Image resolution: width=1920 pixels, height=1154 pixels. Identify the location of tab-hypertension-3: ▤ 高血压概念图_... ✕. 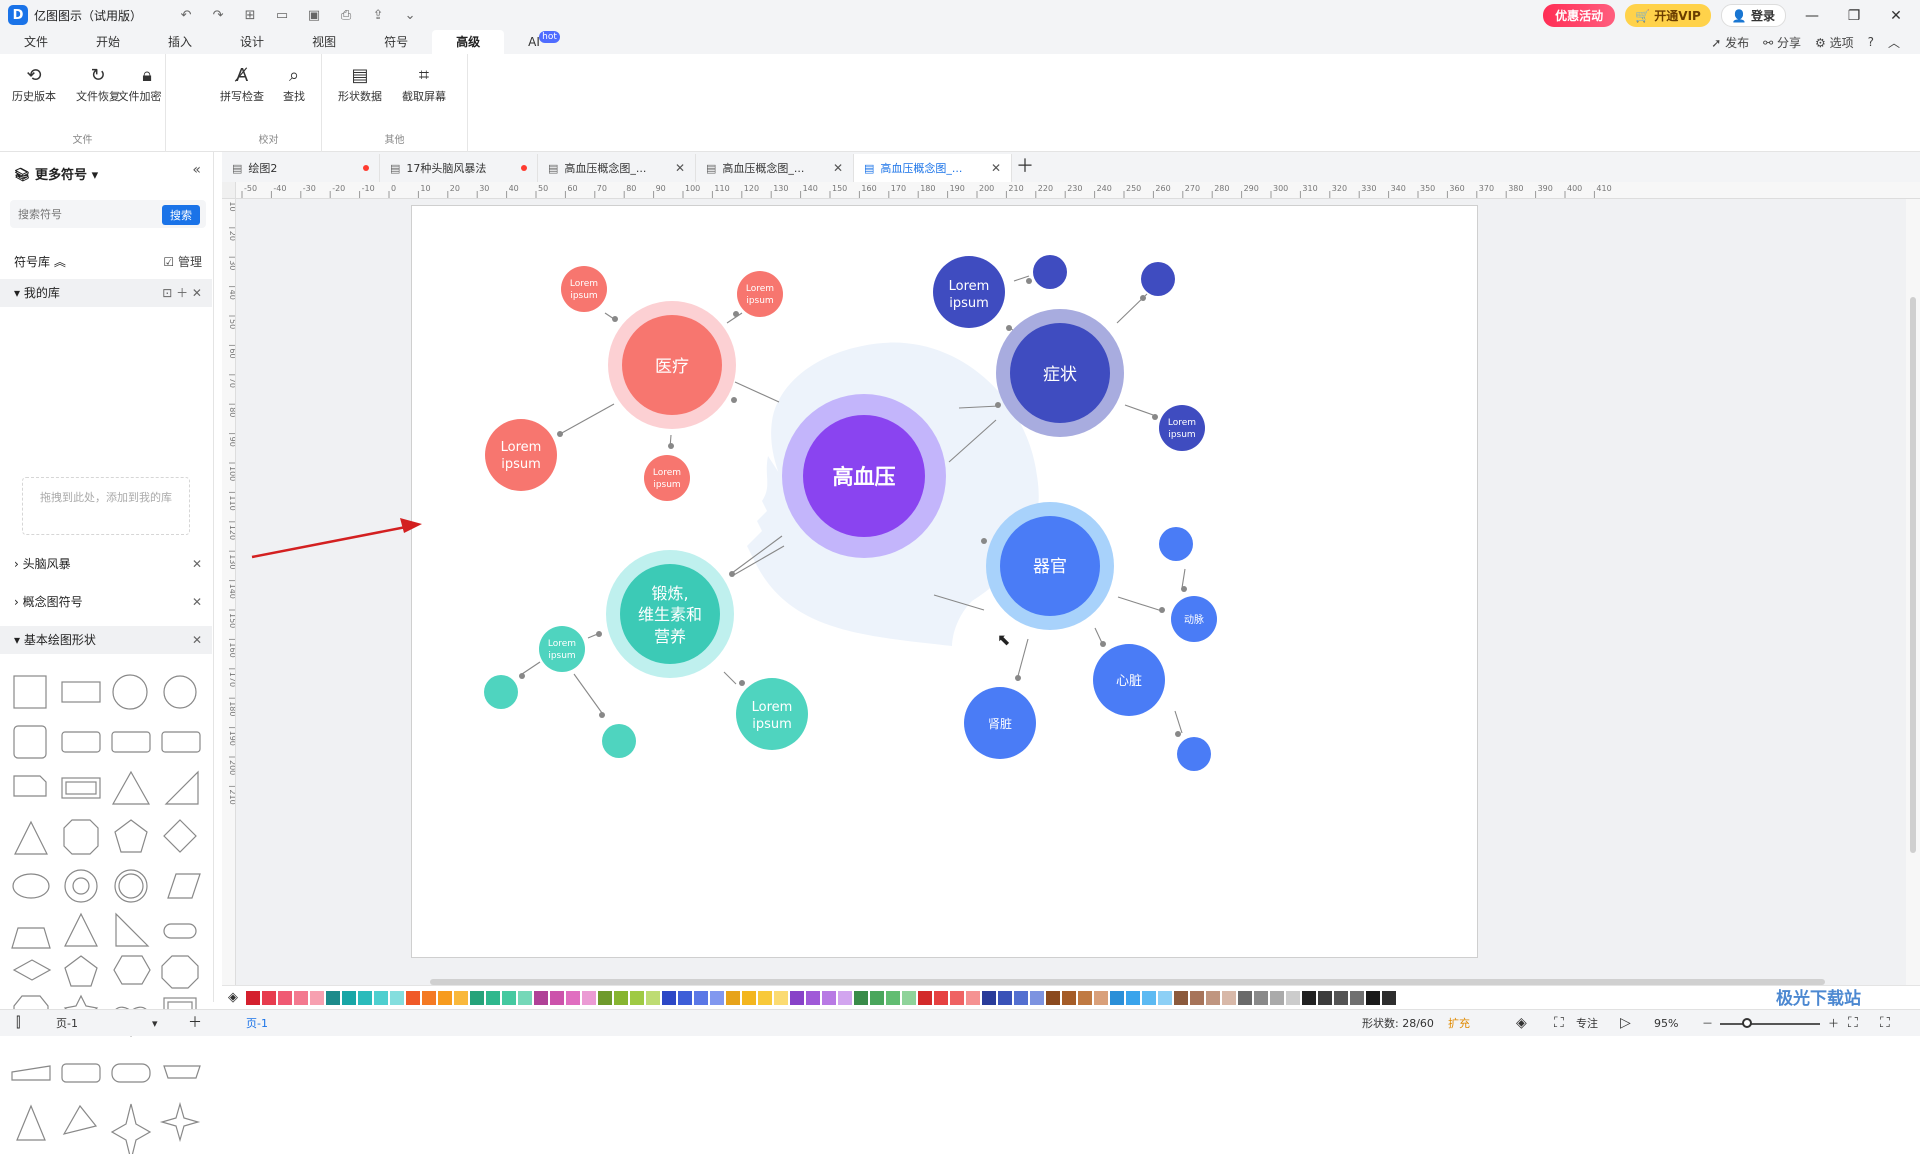
(933, 168).